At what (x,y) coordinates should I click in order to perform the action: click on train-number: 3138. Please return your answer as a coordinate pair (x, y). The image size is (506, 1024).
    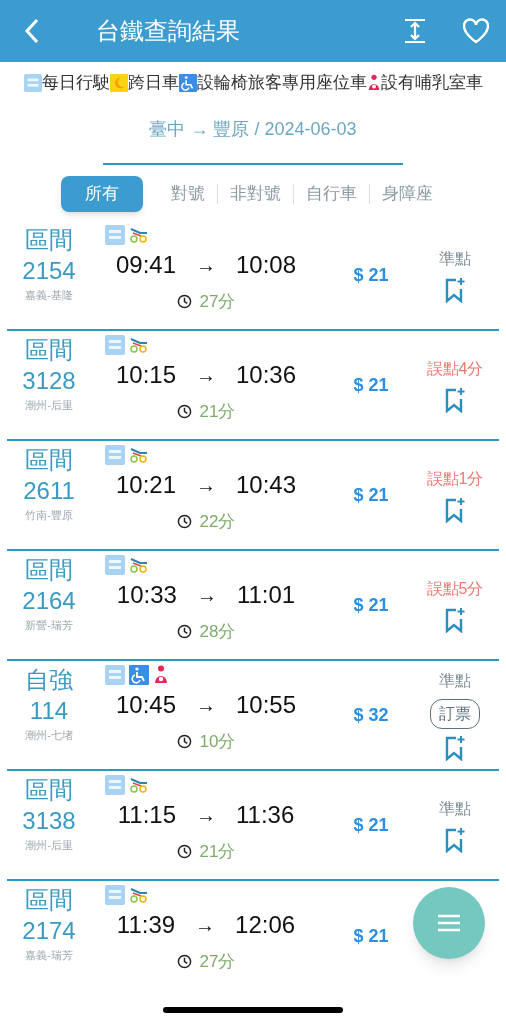
    Looking at the image, I should click on (49, 821).